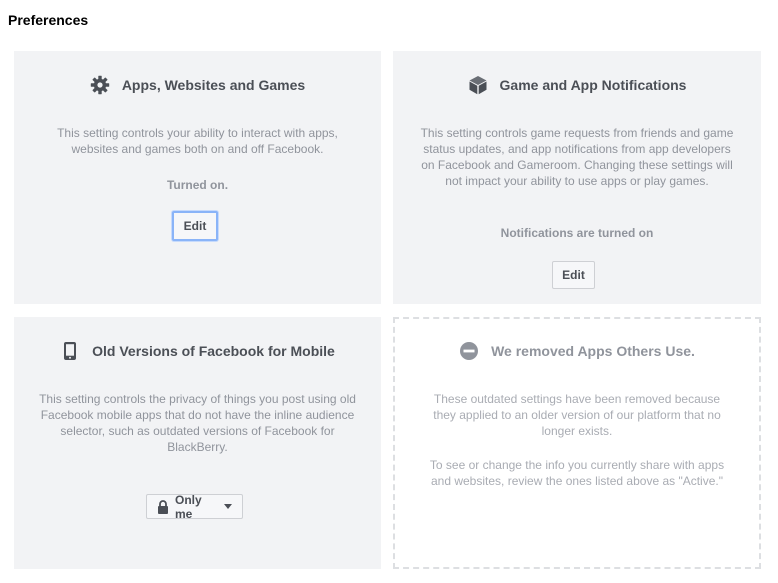 The height and width of the screenshot is (583, 778). I want to click on minus-circle-icon, so click(469, 351).